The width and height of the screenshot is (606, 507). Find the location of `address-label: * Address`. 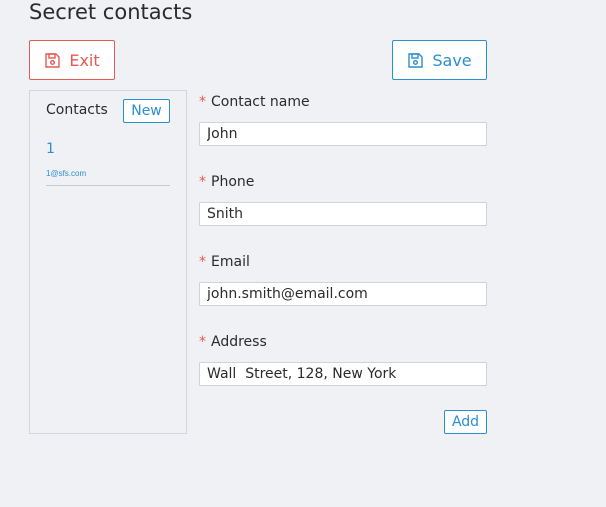

address-label: * Address is located at coordinates (233, 342).